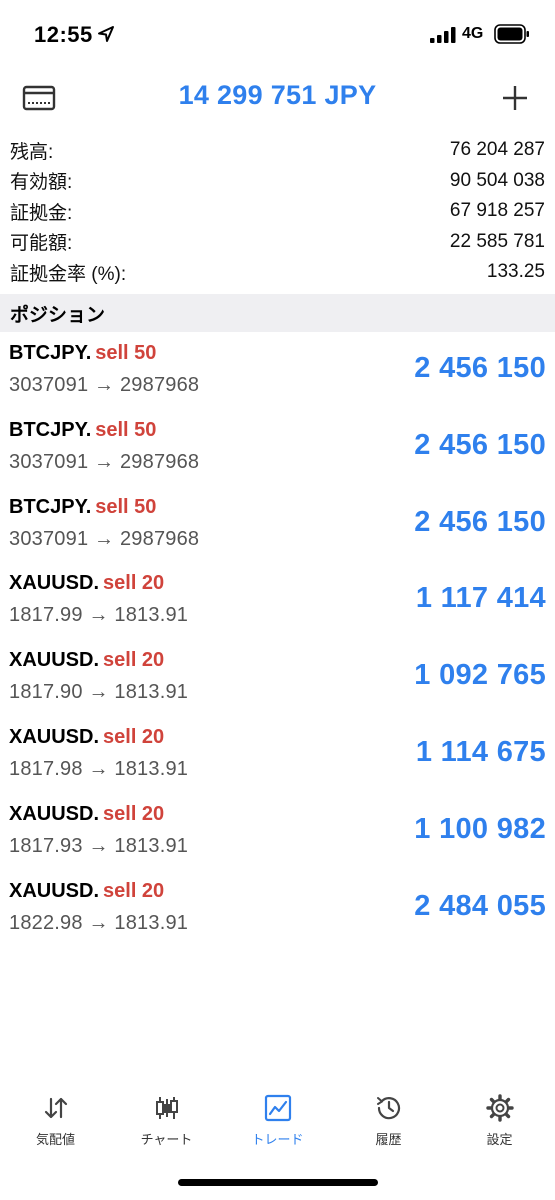  What do you see at coordinates (388, 1139) in the screenshot?
I see `tab-label: 履歴` at bounding box center [388, 1139].